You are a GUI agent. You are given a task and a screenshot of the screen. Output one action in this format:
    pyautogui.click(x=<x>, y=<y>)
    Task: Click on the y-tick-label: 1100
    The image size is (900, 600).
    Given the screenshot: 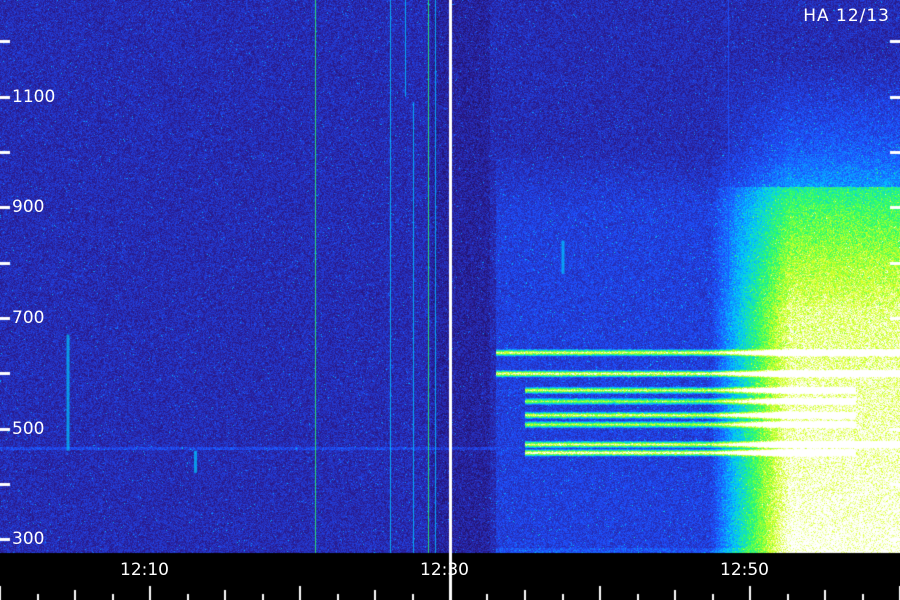 What is the action you would take?
    pyautogui.click(x=34, y=97)
    